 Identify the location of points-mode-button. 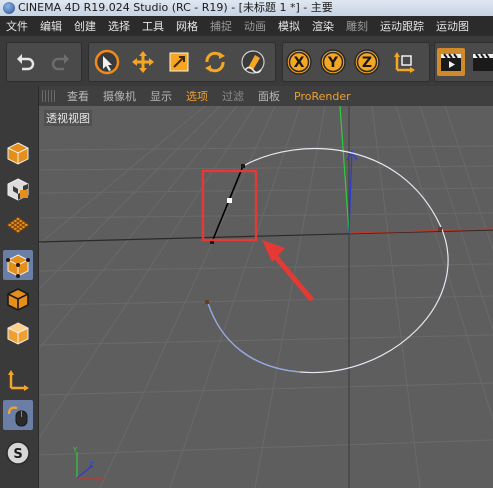
(18, 265).